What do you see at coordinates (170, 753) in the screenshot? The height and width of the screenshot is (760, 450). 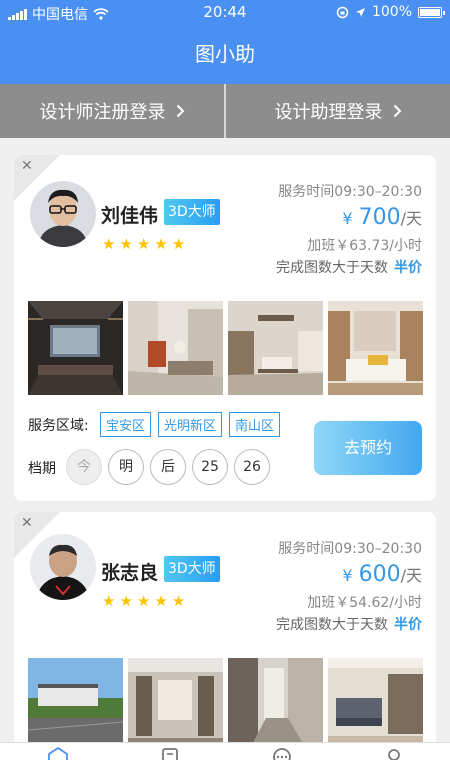 I see `orders-tab-icon` at bounding box center [170, 753].